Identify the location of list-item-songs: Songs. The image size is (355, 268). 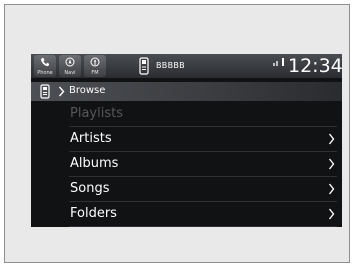
(203, 189).